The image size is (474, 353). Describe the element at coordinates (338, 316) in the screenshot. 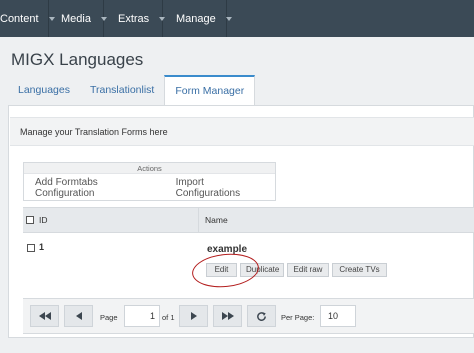

I see `per-page-input` at that location.